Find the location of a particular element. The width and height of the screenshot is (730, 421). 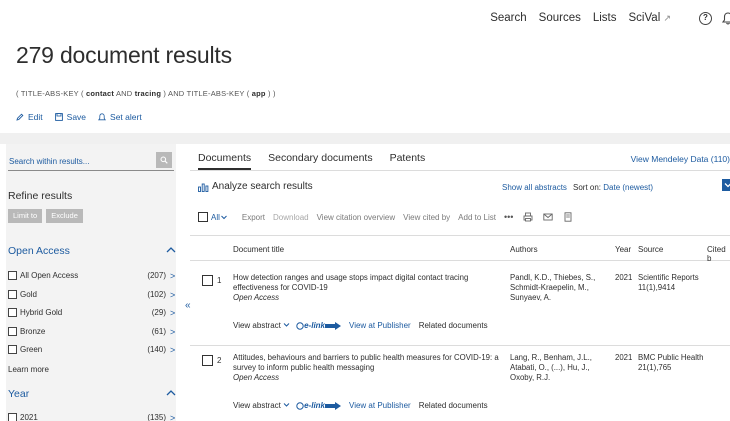

top-nav: Search Sources Lists SciVal ↗ ? is located at coordinates (604, 18).